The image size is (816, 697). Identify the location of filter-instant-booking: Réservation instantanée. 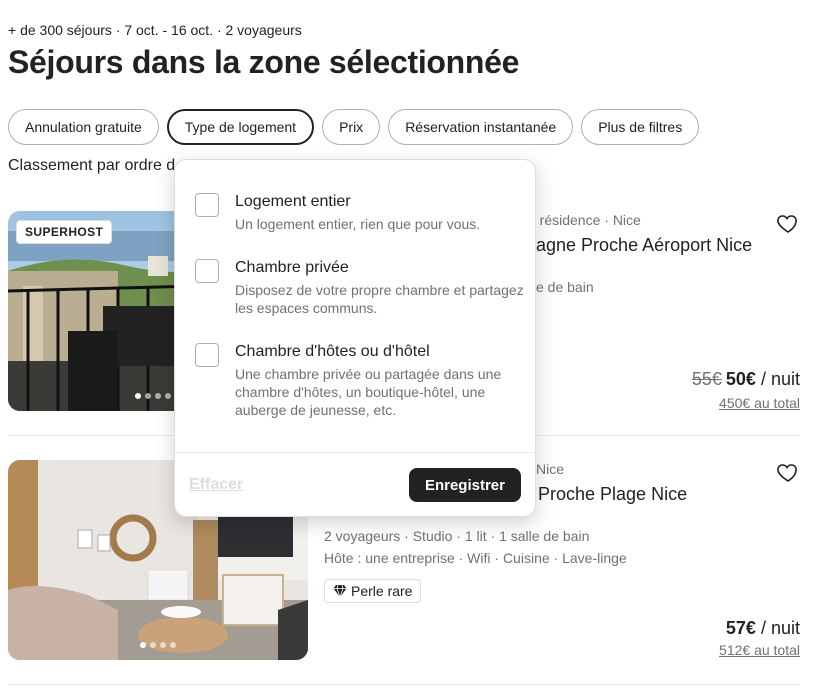
(481, 127).